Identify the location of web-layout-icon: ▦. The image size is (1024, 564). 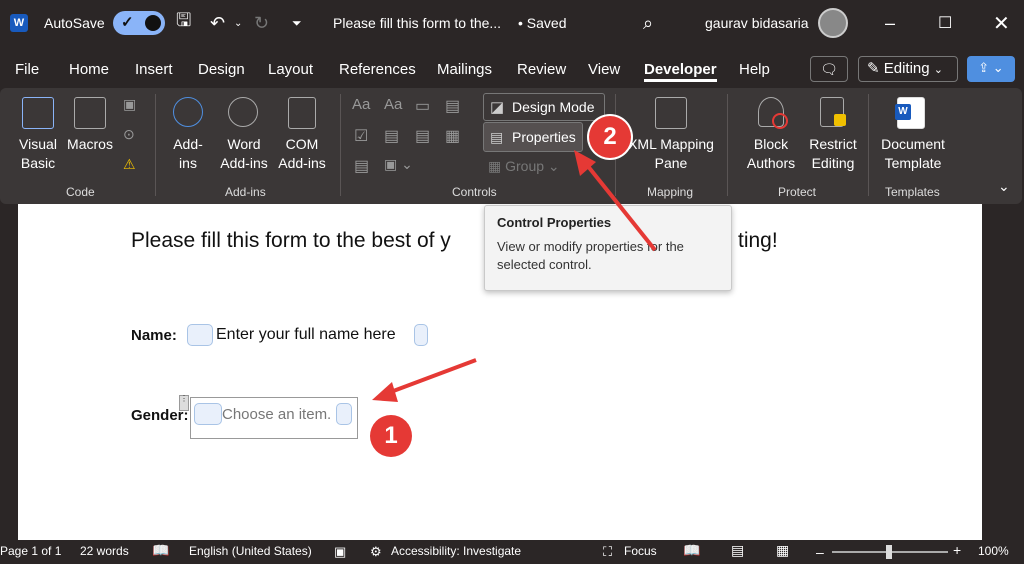
(782, 550).